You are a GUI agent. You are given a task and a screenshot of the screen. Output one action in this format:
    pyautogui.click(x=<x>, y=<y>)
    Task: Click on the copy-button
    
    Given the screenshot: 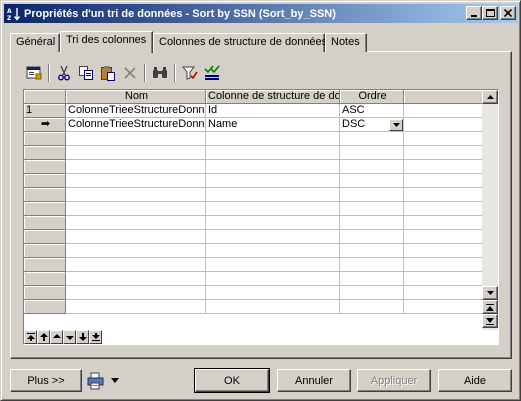 What is the action you would take?
    pyautogui.click(x=86, y=73)
    